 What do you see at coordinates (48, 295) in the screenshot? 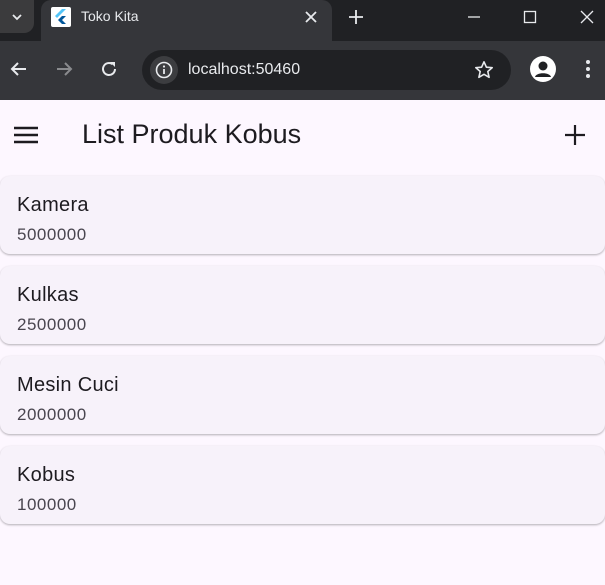
I see `product-name: Kulkas` at bounding box center [48, 295].